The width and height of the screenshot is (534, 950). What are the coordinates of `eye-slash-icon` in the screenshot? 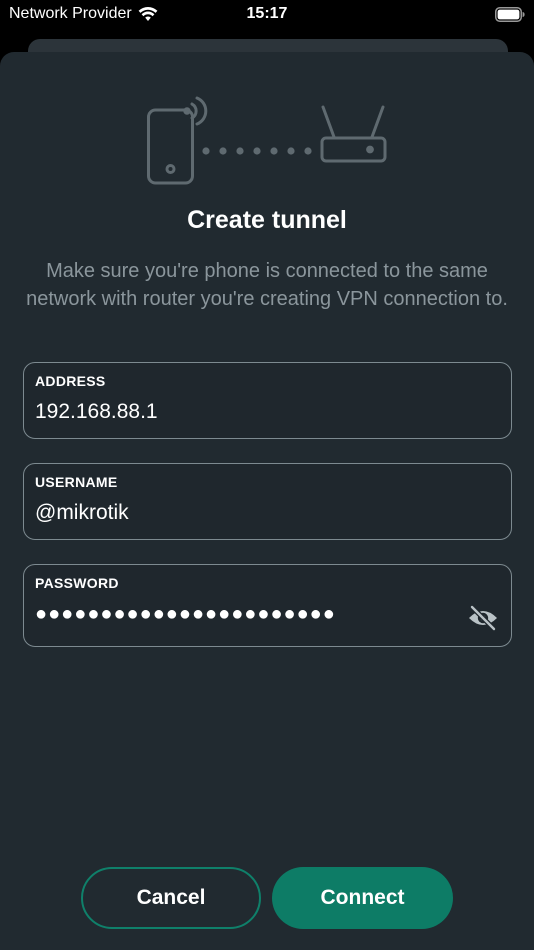 It's located at (483, 618).